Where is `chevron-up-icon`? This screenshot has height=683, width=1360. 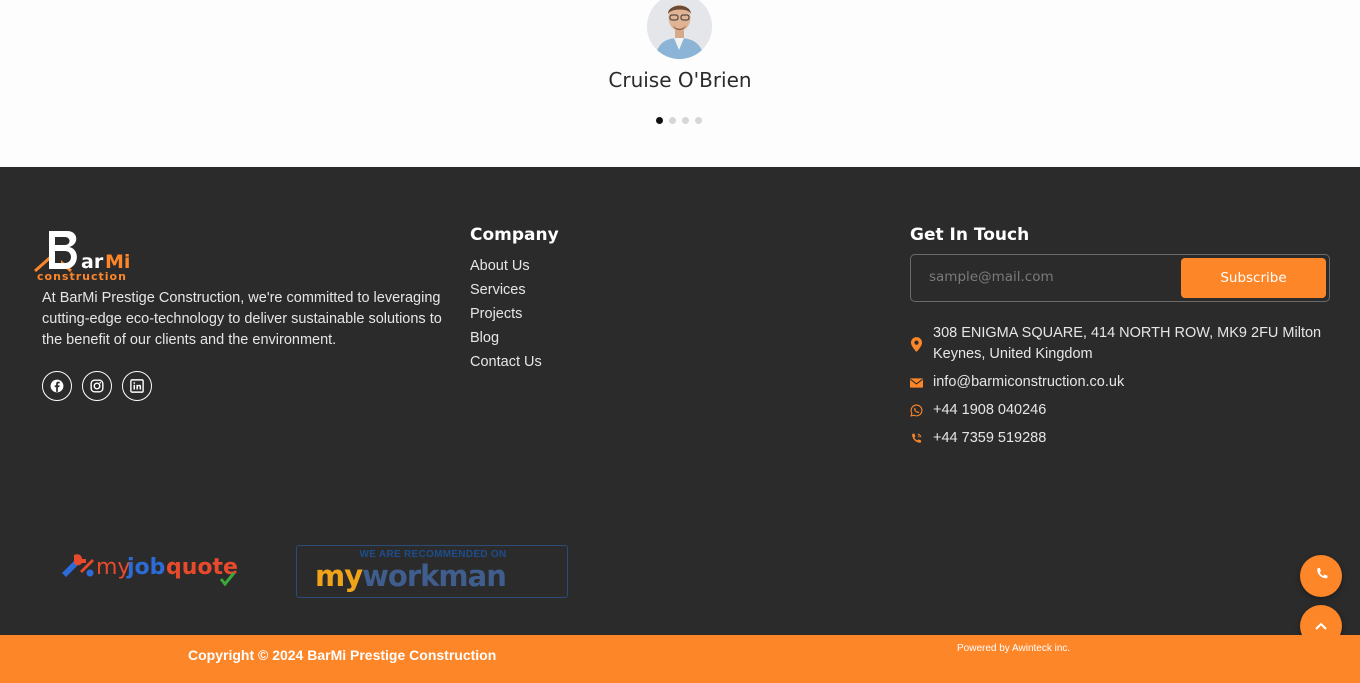
chevron-up-icon is located at coordinates (1321, 626).